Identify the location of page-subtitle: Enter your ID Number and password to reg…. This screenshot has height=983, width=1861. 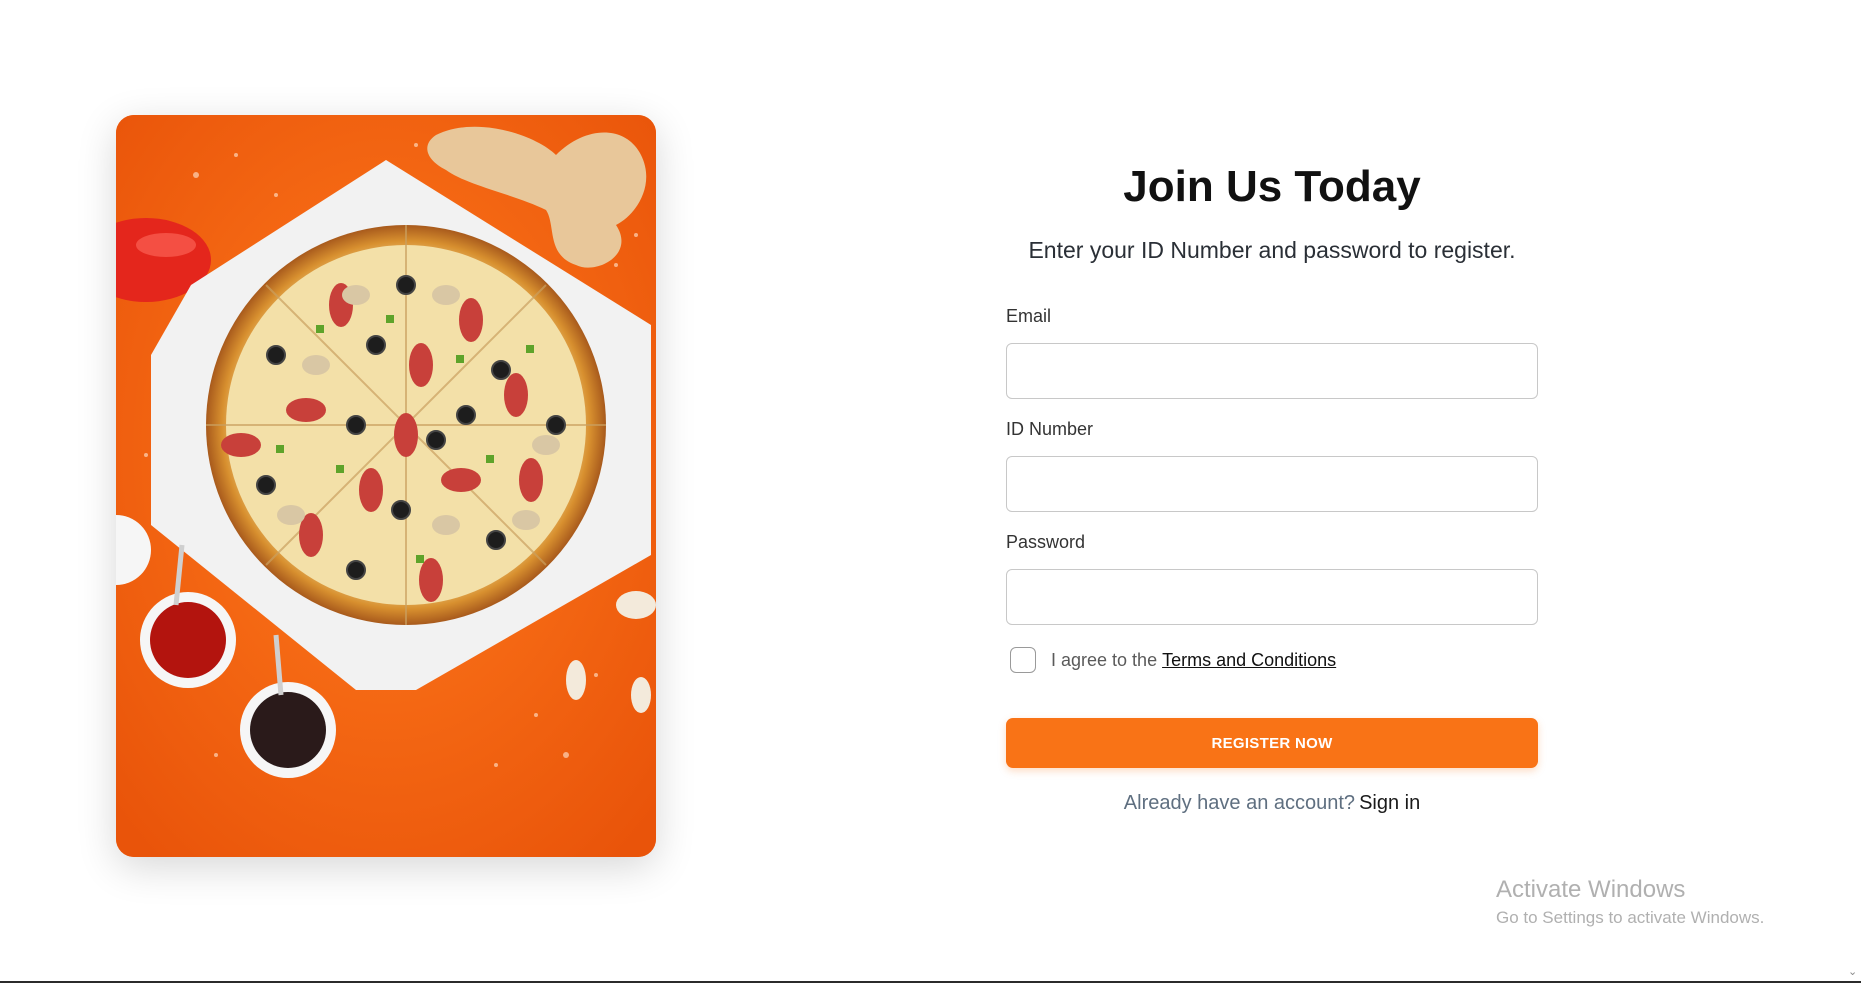
(1272, 250).